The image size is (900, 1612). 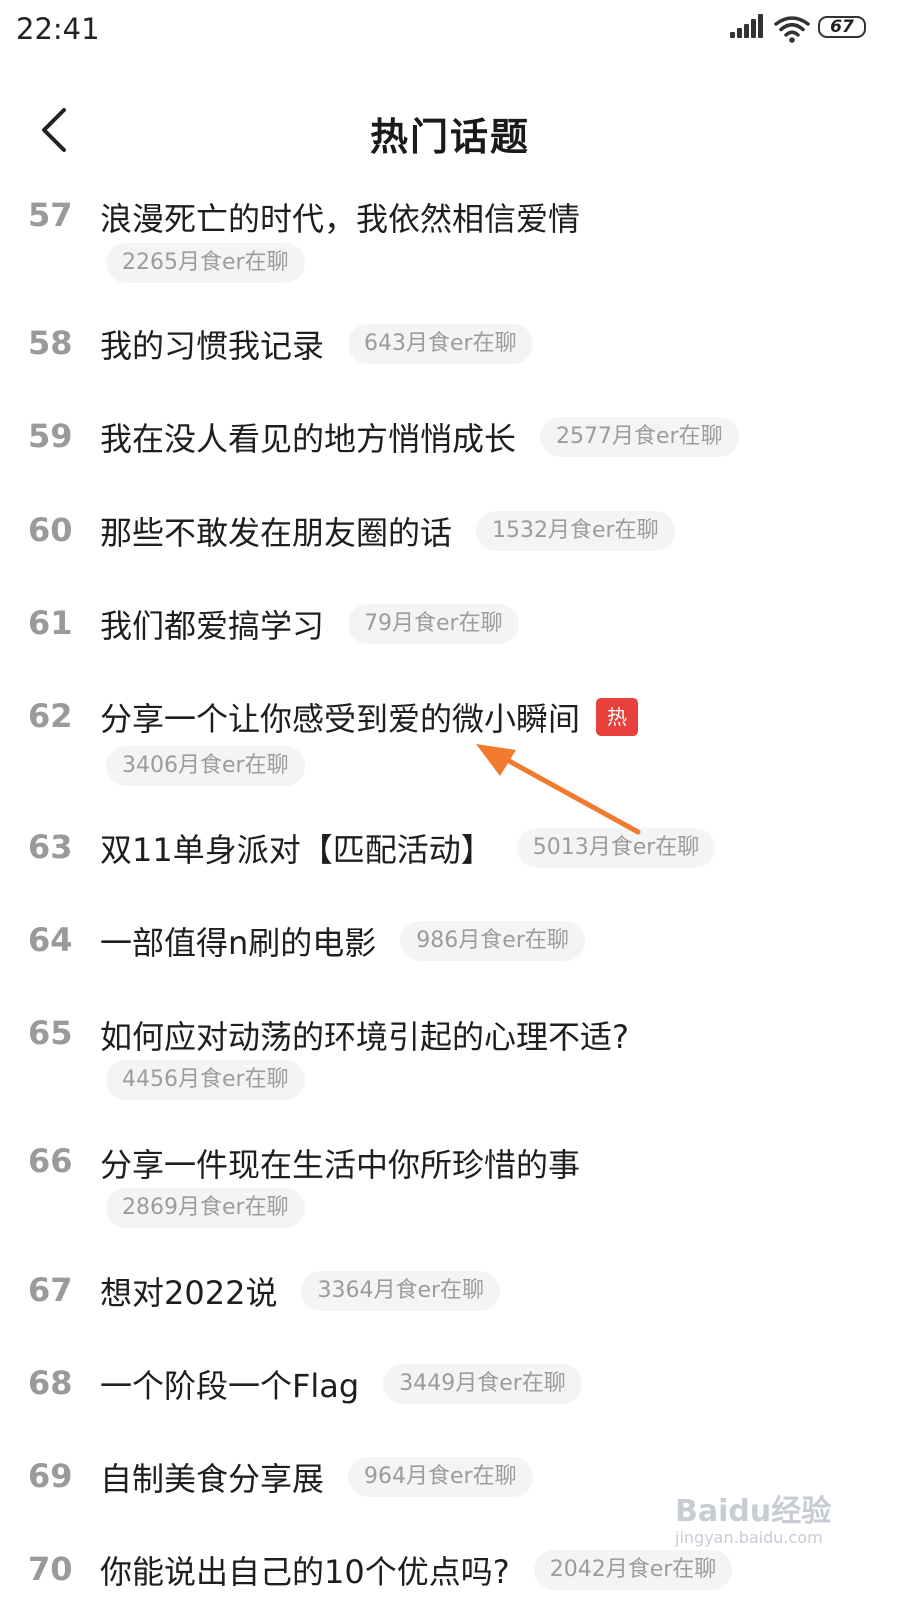 What do you see at coordinates (792, 29) in the screenshot?
I see `wifi-icon` at bounding box center [792, 29].